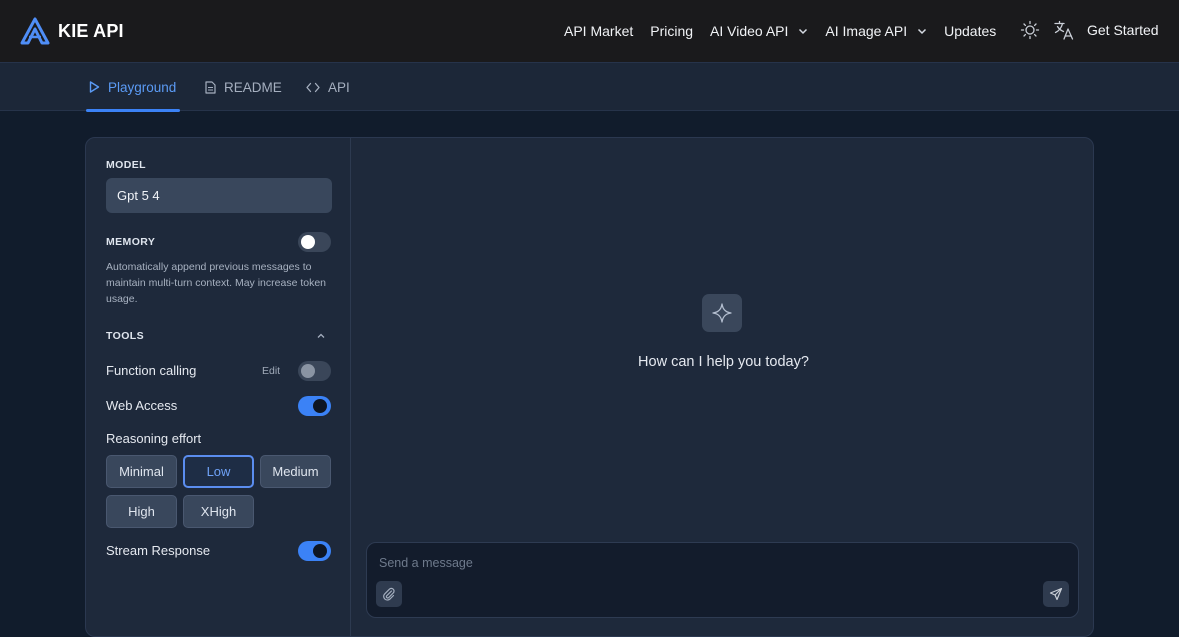  What do you see at coordinates (142, 87) in the screenshot?
I see `tab-playground-label: Playground` at bounding box center [142, 87].